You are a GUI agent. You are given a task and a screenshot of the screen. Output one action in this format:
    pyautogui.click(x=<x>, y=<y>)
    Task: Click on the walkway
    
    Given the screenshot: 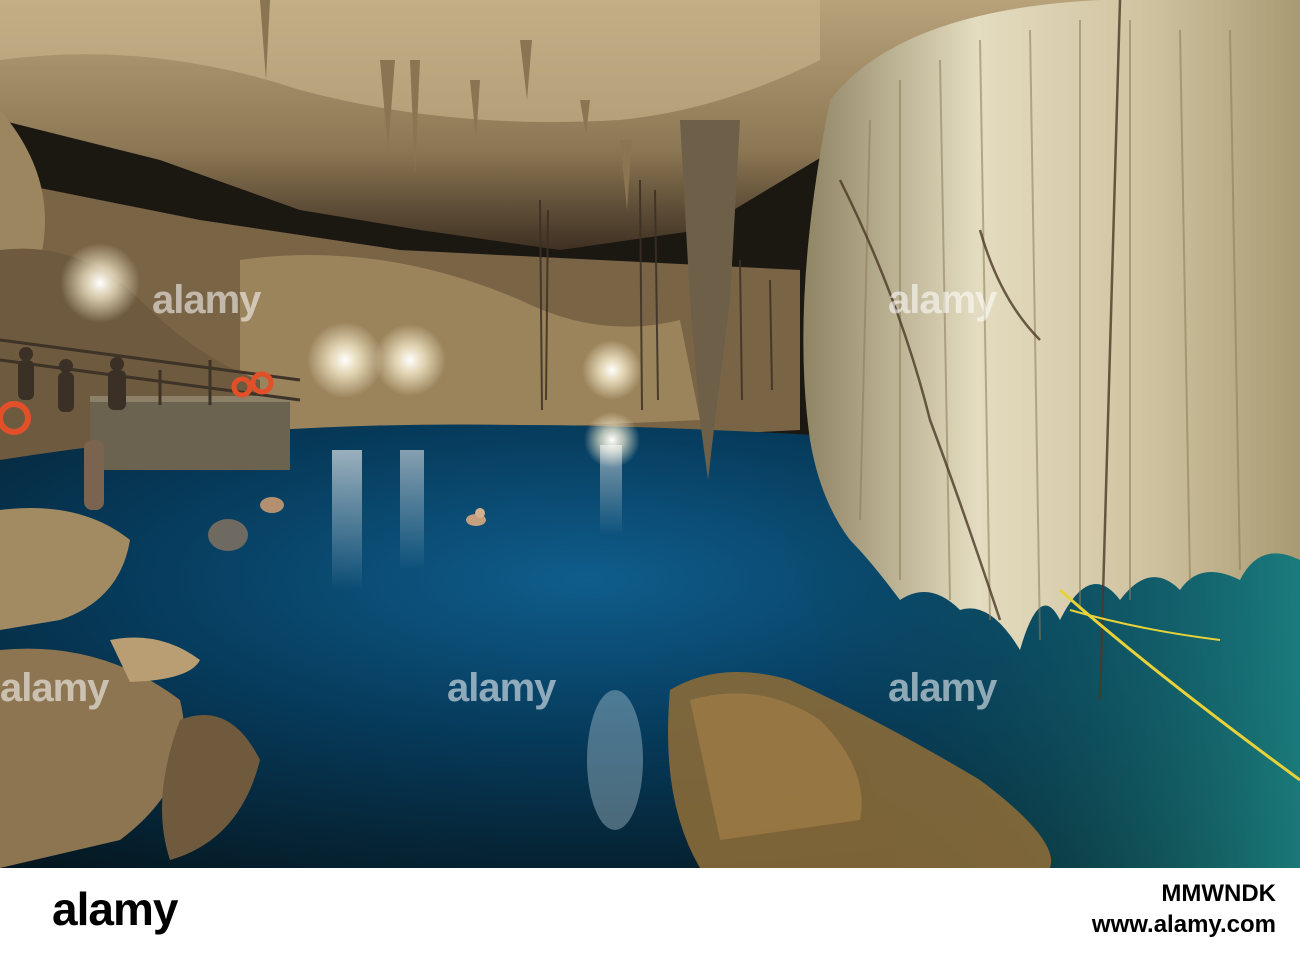 What is the action you would take?
    pyautogui.click(x=190, y=435)
    